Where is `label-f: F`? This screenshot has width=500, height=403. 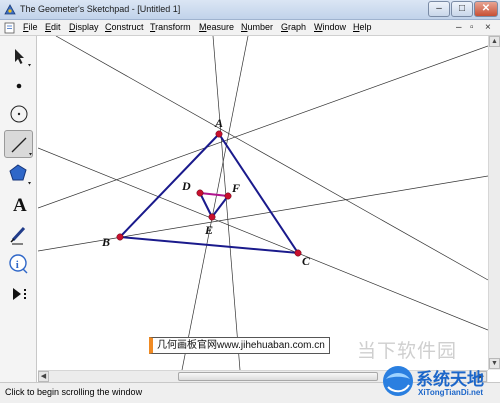 label-f: F is located at coordinates (235, 188).